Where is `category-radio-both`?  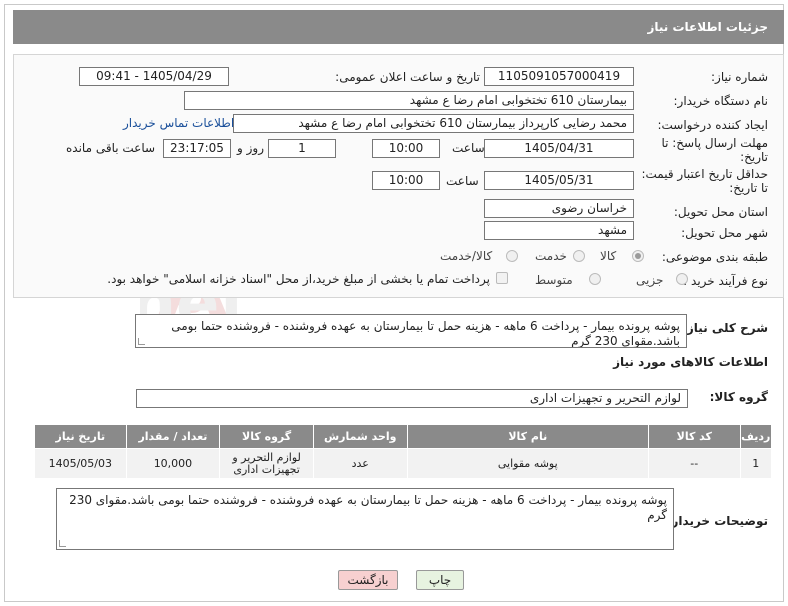
category-radio-both is located at coordinates (512, 256).